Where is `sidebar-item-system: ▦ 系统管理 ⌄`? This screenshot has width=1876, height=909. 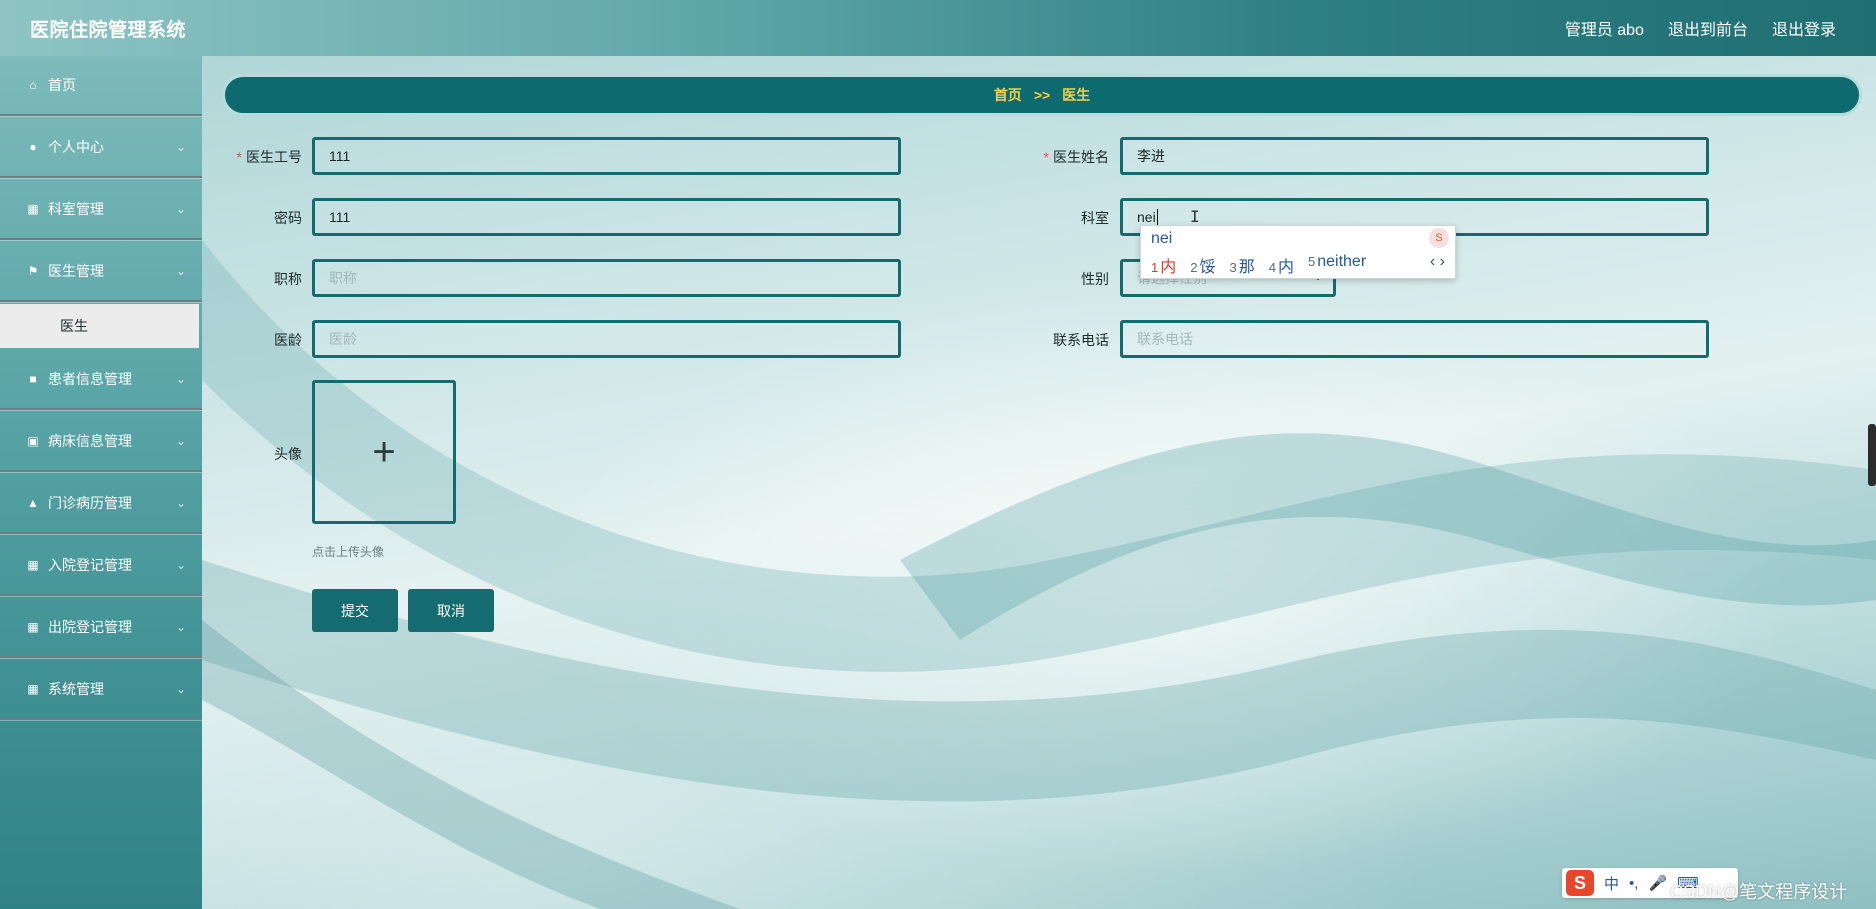
sidebar-item-system: ▦ 系统管理 ⌄ is located at coordinates (101, 690).